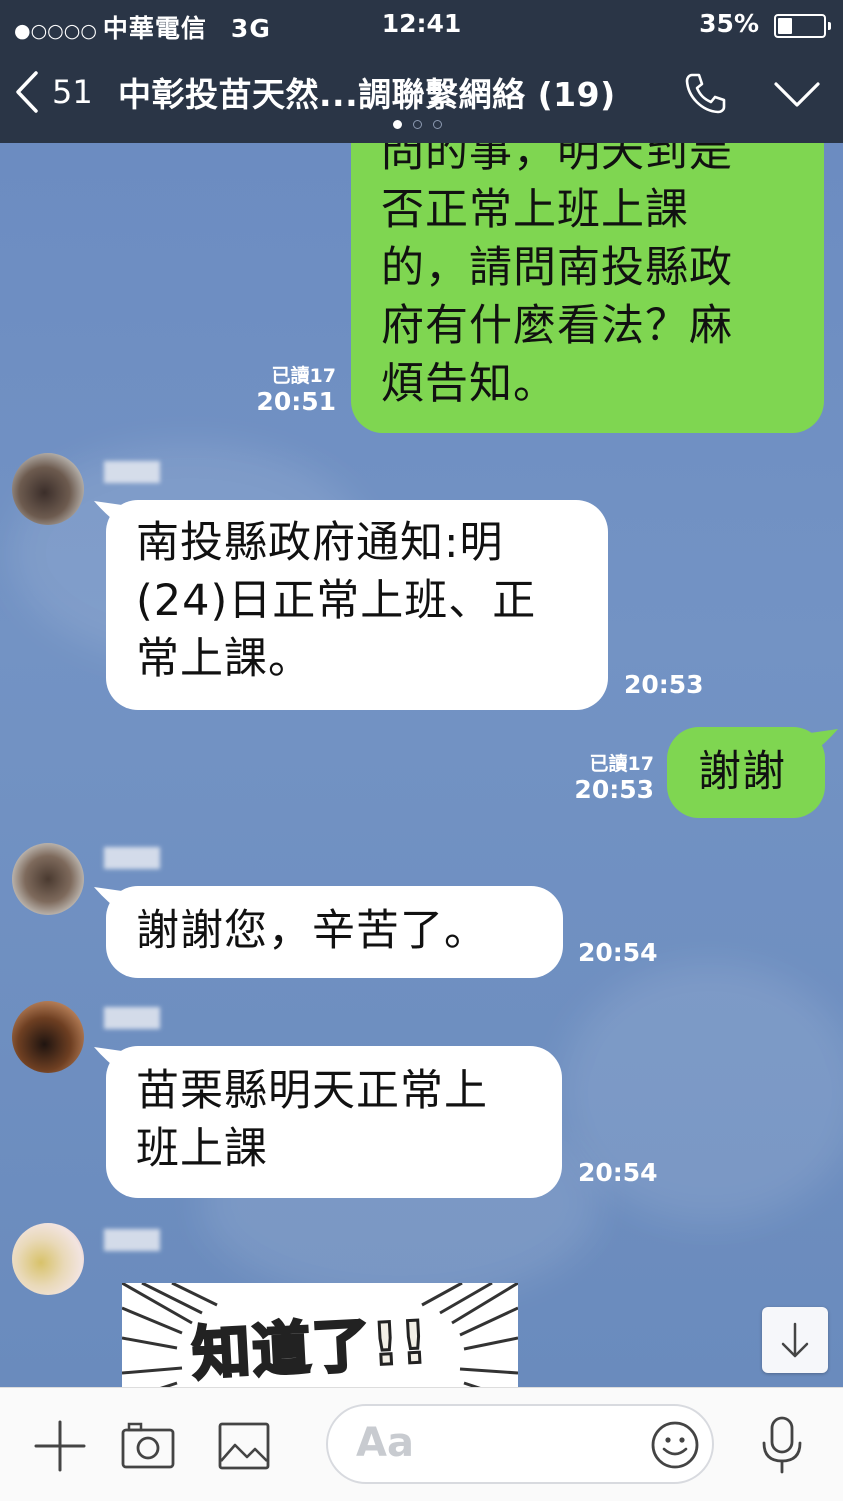 Image resolution: width=843 pixels, height=1501 pixels. Describe the element at coordinates (310, 1346) in the screenshot. I see `sticker-text: 知道了!!` at that location.